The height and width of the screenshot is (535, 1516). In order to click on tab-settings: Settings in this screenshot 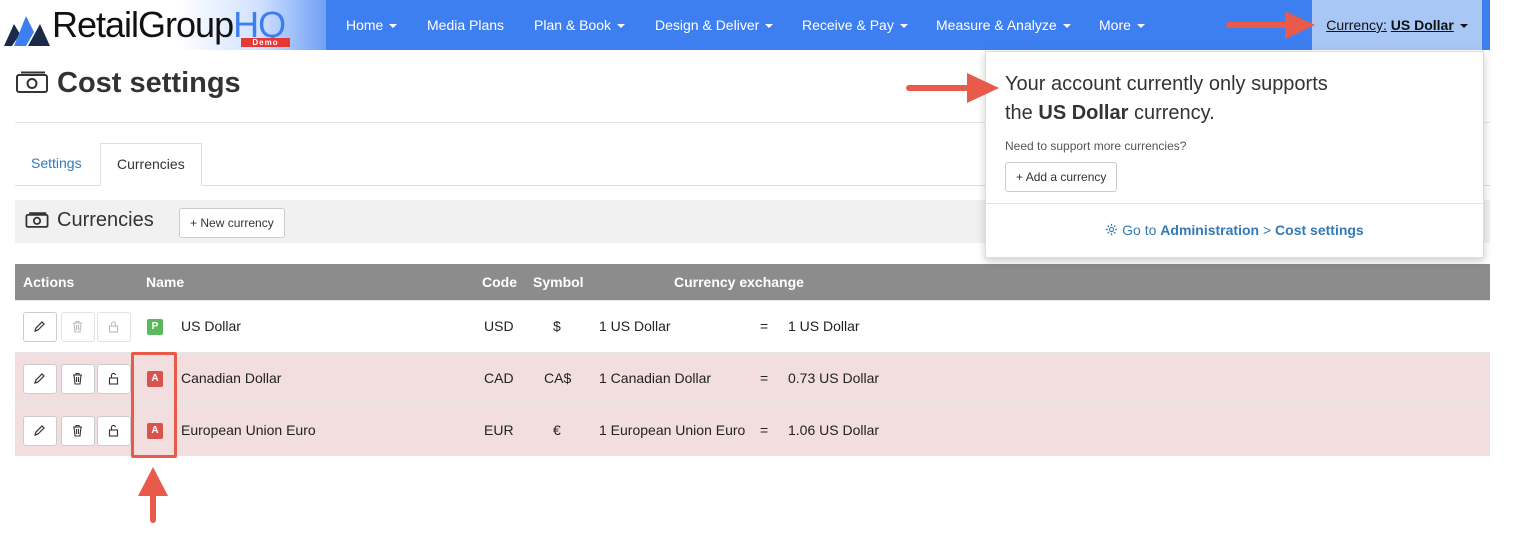, I will do `click(56, 163)`.